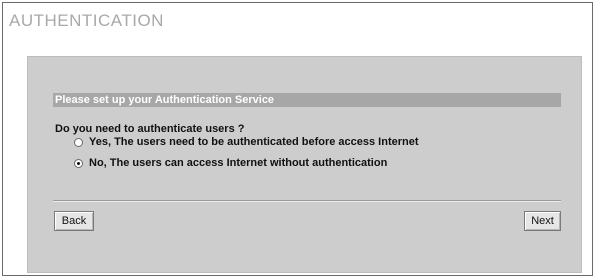 The width and height of the screenshot is (596, 279). Describe the element at coordinates (78, 142) in the screenshot. I see `radio-yes` at that location.